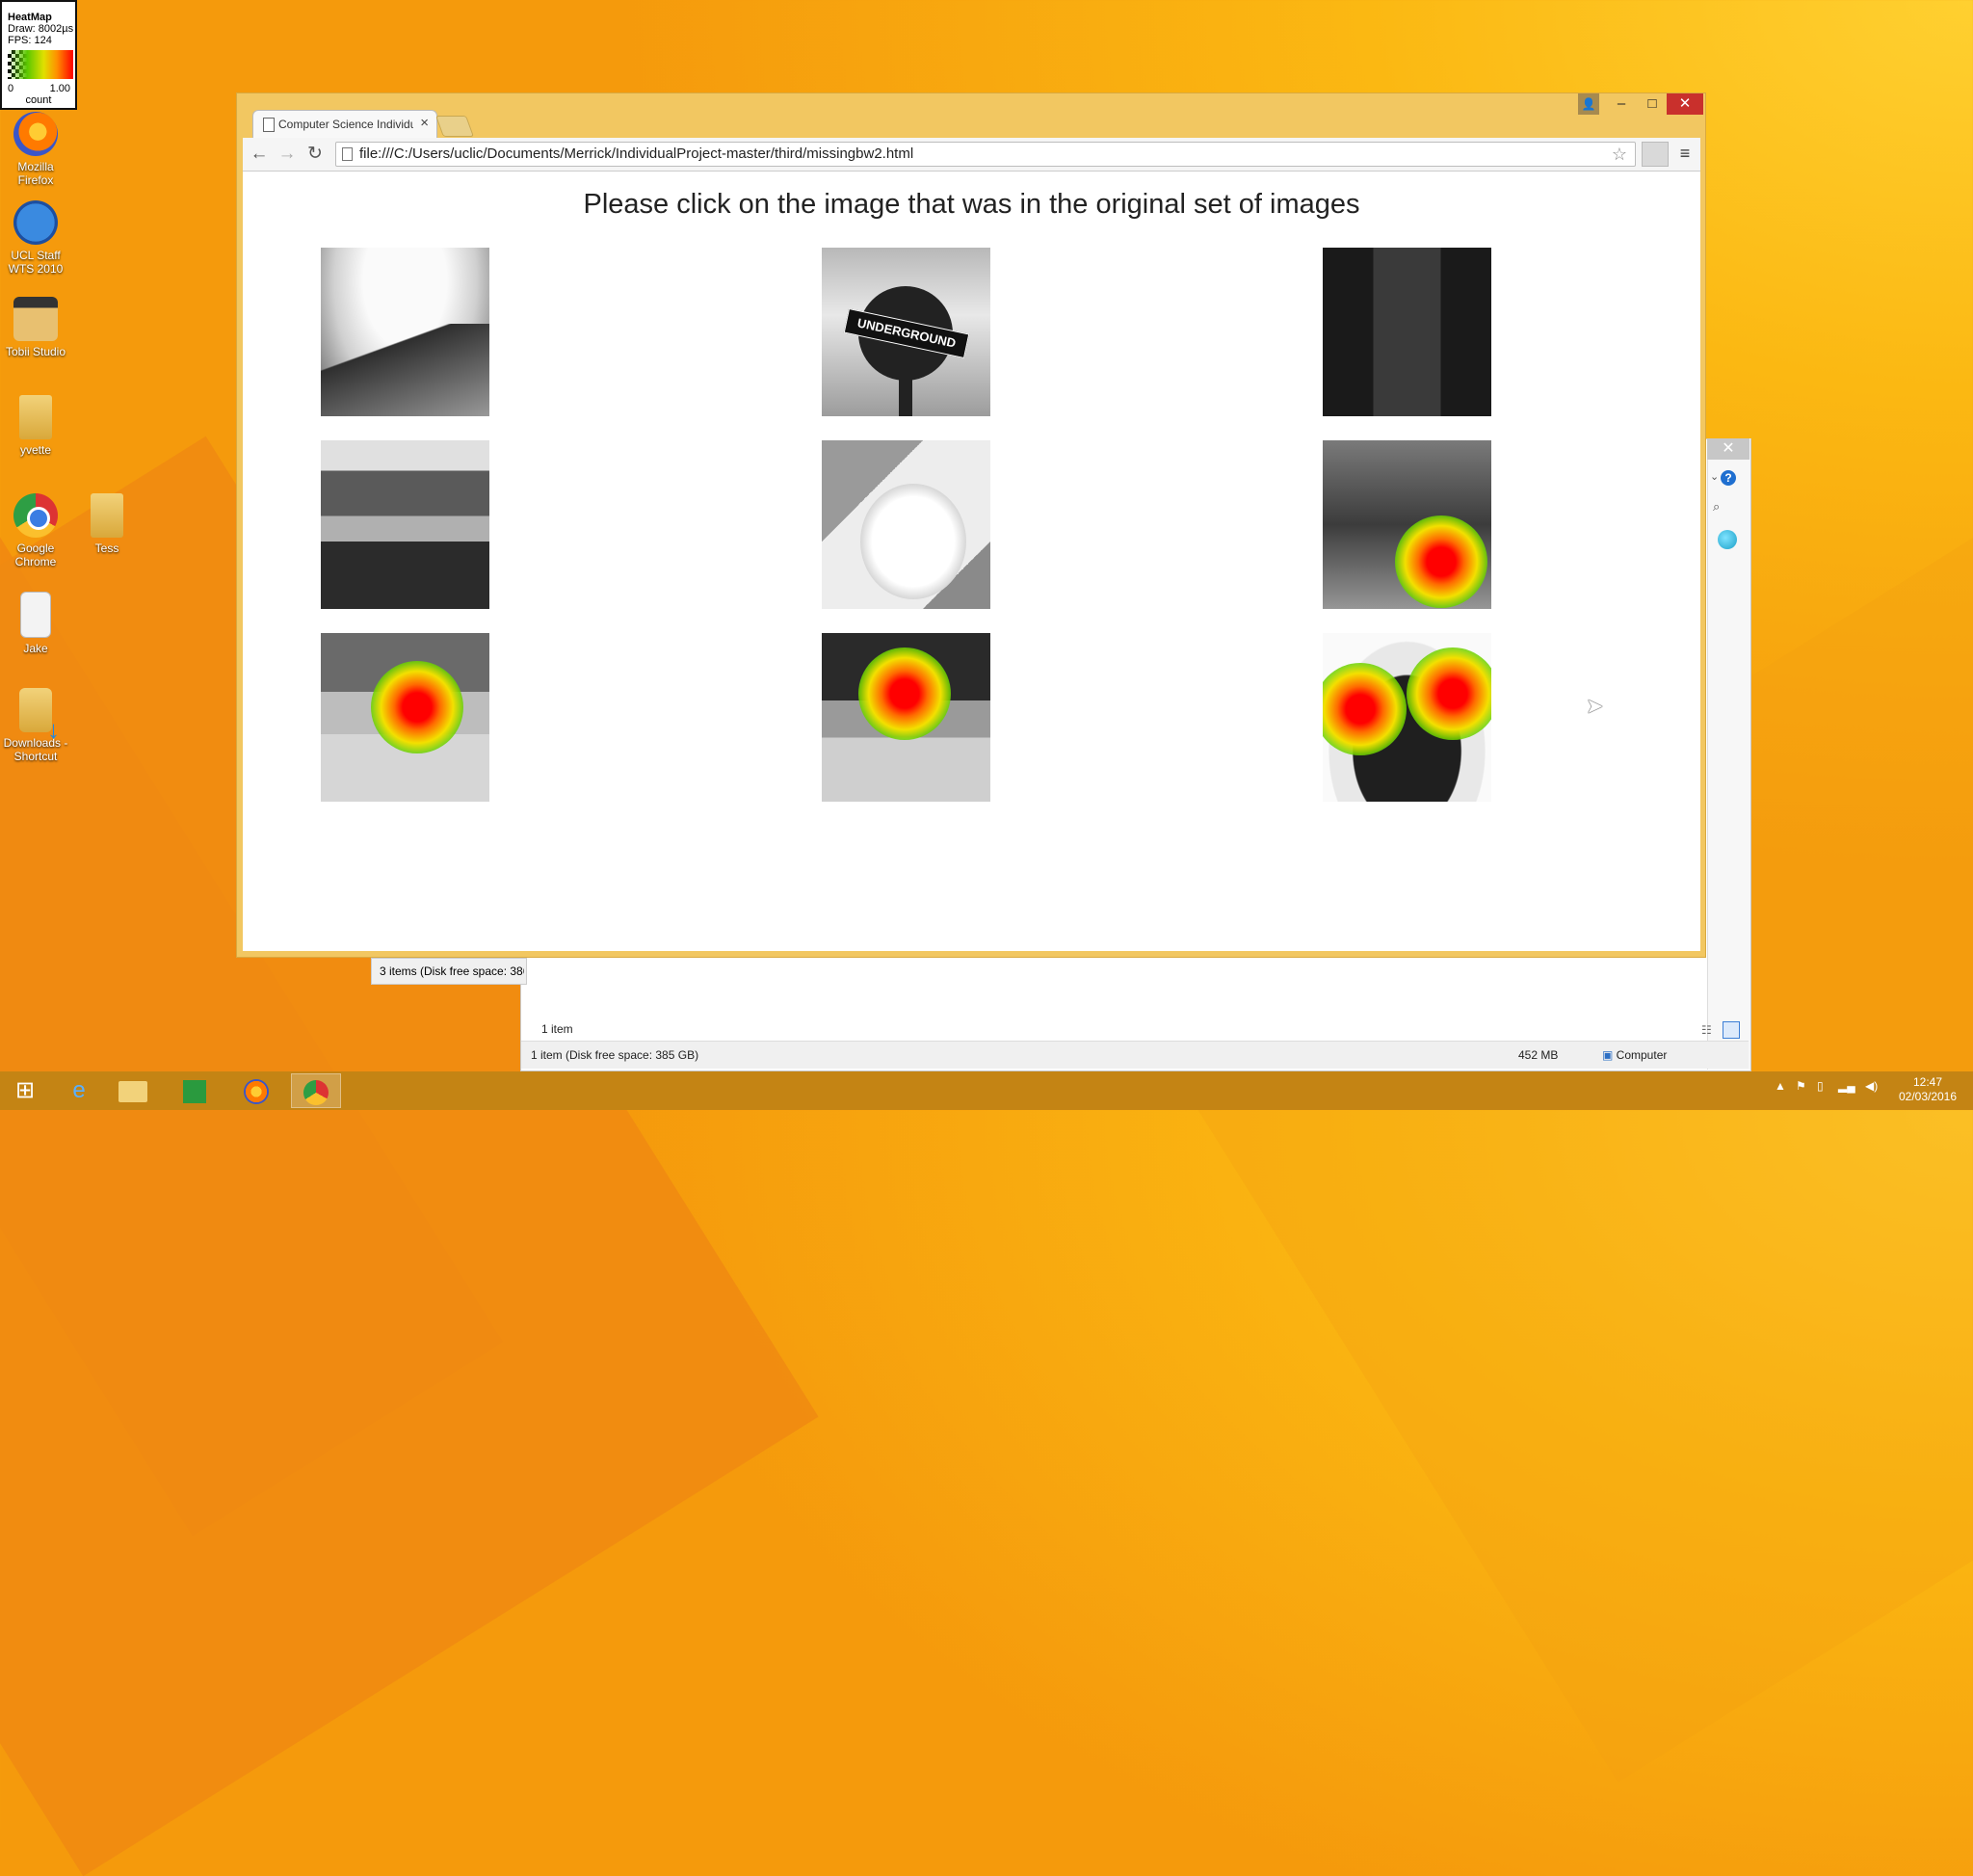  I want to click on choice-image-sink, so click(906, 524).